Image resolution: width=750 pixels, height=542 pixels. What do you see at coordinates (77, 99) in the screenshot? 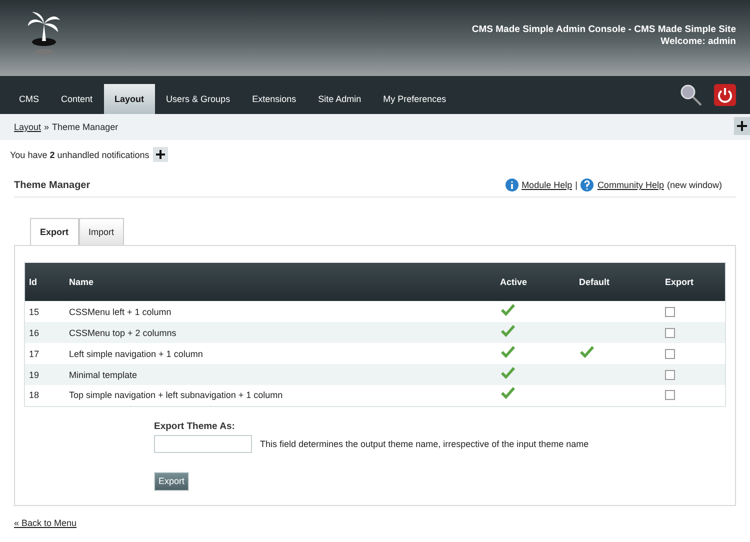
I see `nav-tab: Content` at bounding box center [77, 99].